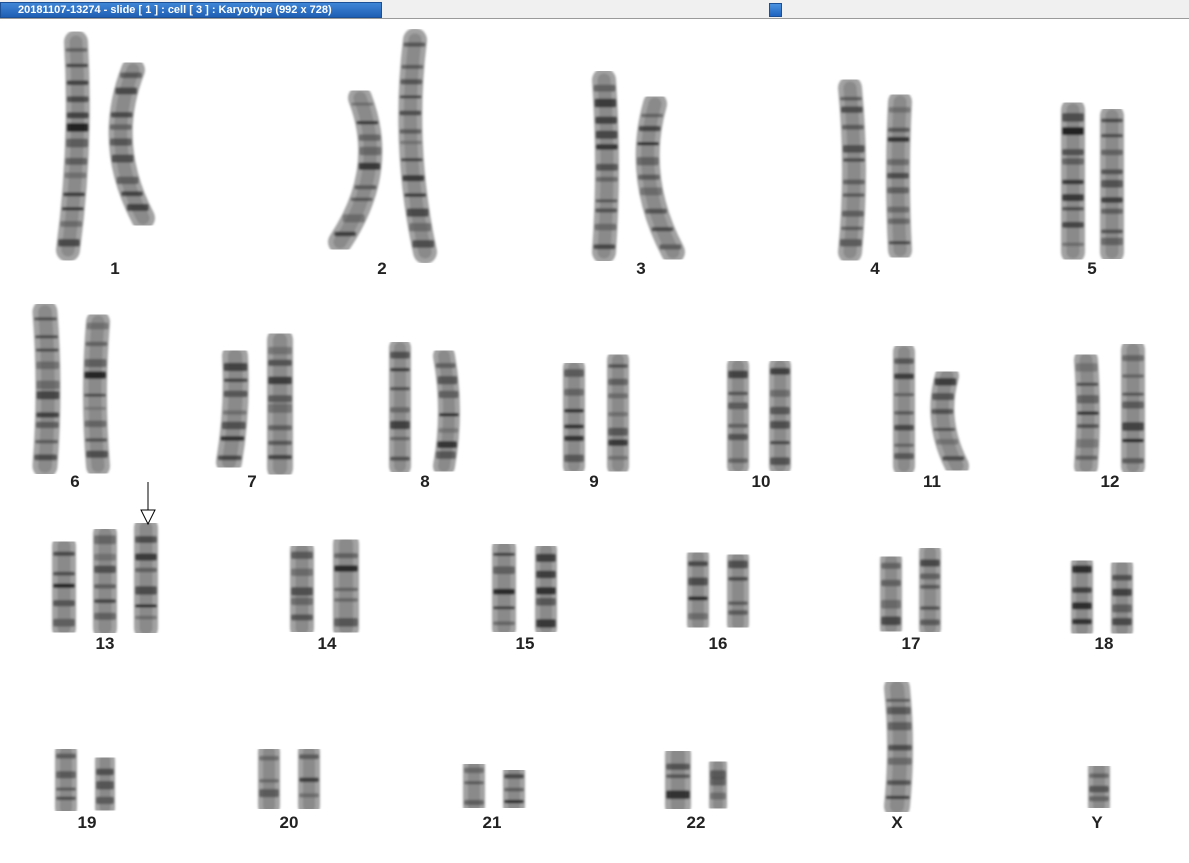 Image resolution: width=1189 pixels, height=863 pixels. What do you see at coordinates (131, 144) in the screenshot?
I see `chromosome-1-b` at bounding box center [131, 144].